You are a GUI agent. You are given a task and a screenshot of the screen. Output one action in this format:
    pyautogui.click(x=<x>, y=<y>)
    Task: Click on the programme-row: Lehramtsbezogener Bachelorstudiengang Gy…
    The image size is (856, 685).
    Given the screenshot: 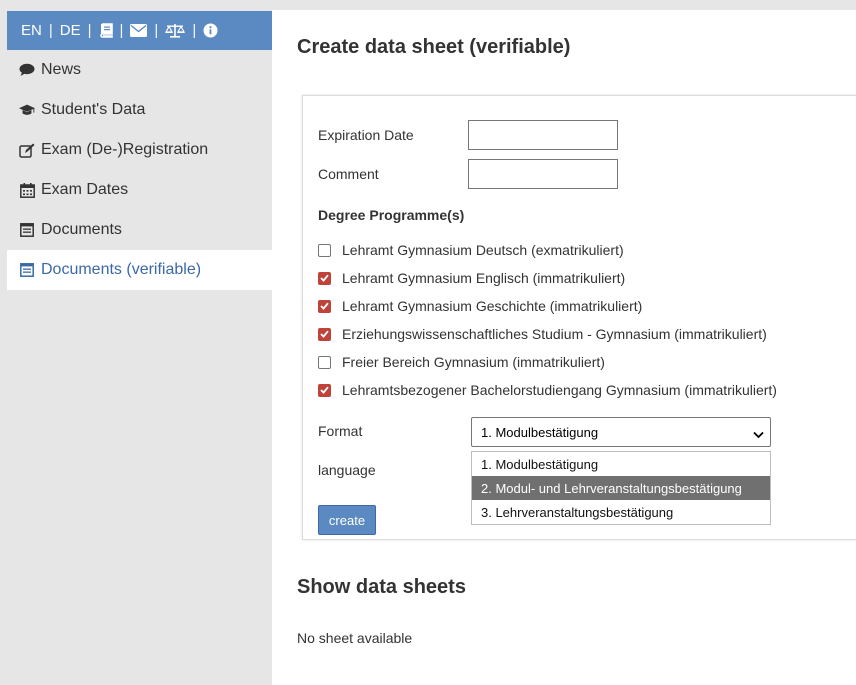 What is the action you would take?
    pyautogui.click(x=547, y=390)
    